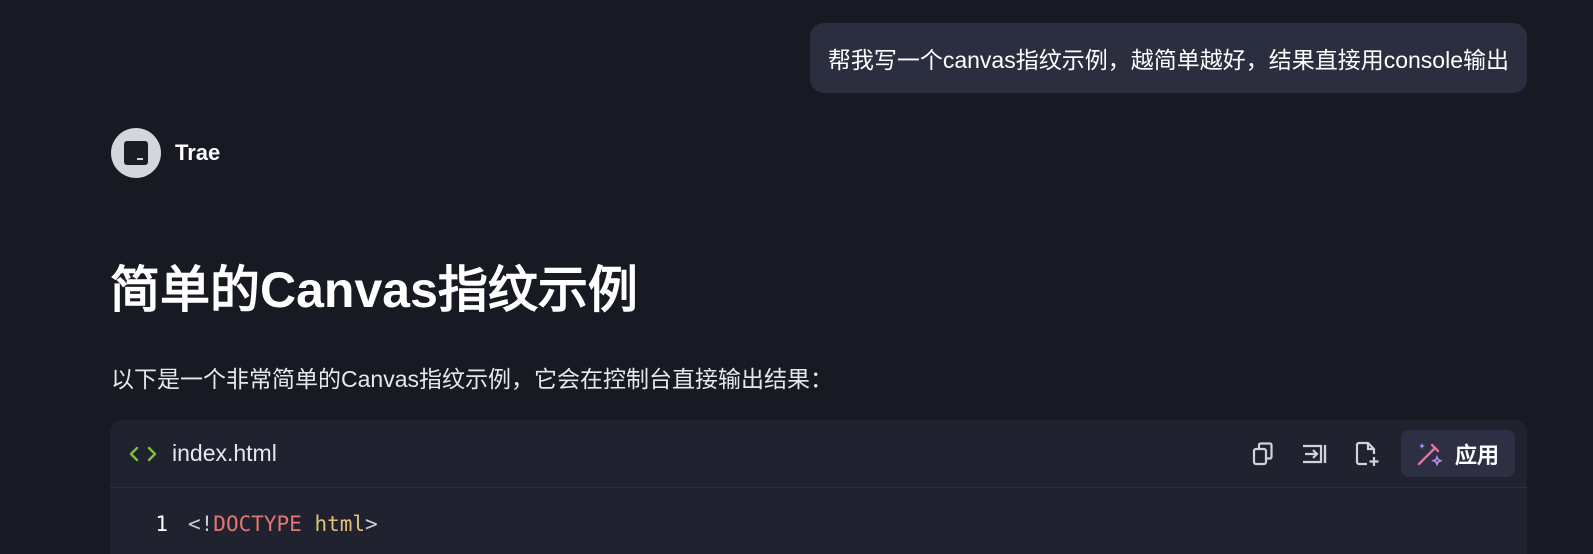  What do you see at coordinates (1476, 455) in the screenshot?
I see `apply-button-label: 应用` at bounding box center [1476, 455].